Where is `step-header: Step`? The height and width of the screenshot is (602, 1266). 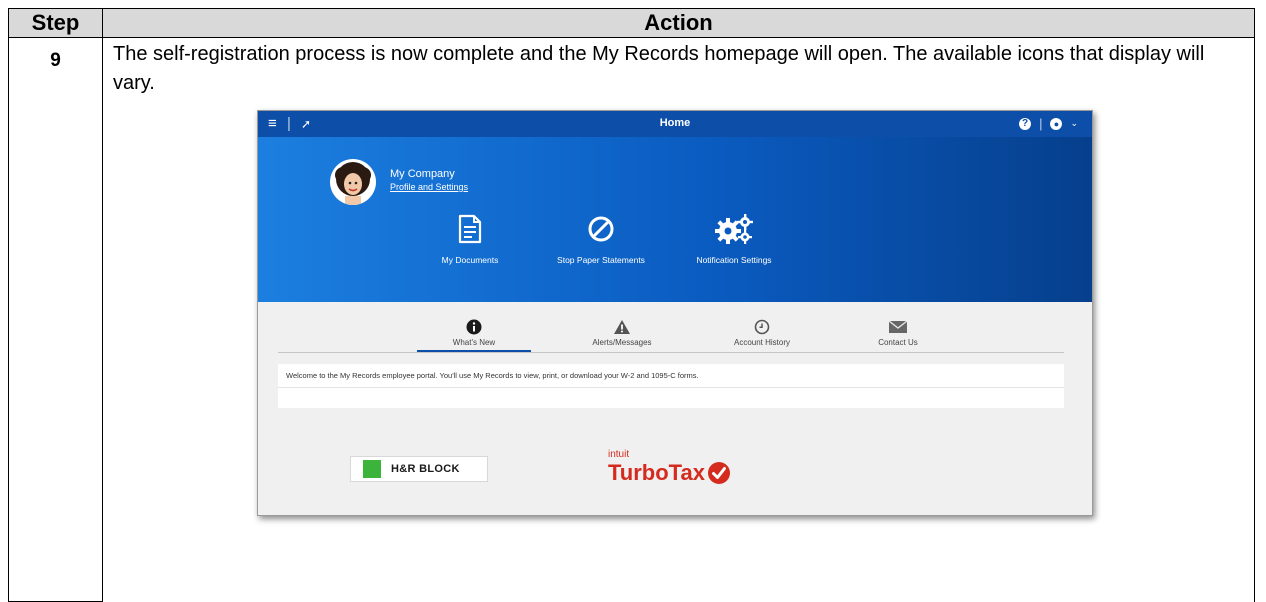 step-header: Step is located at coordinates (55, 23).